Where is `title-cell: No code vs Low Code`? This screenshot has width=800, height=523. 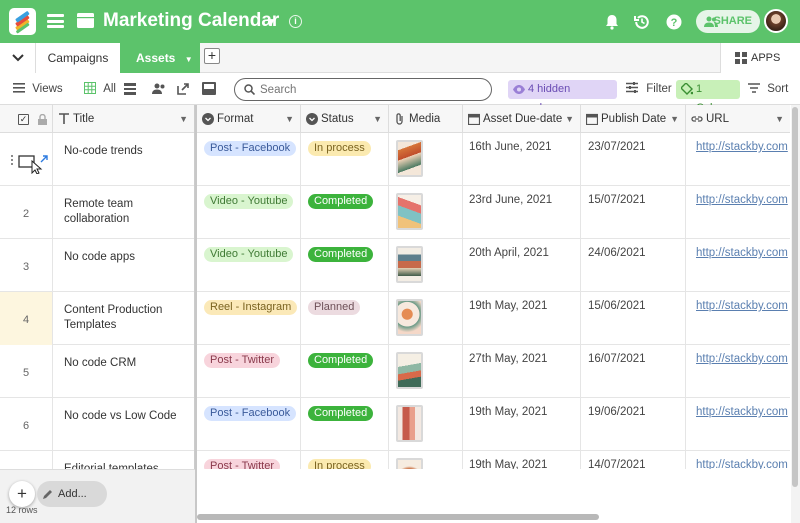
title-cell: No code vs Low Code is located at coordinates (124, 424).